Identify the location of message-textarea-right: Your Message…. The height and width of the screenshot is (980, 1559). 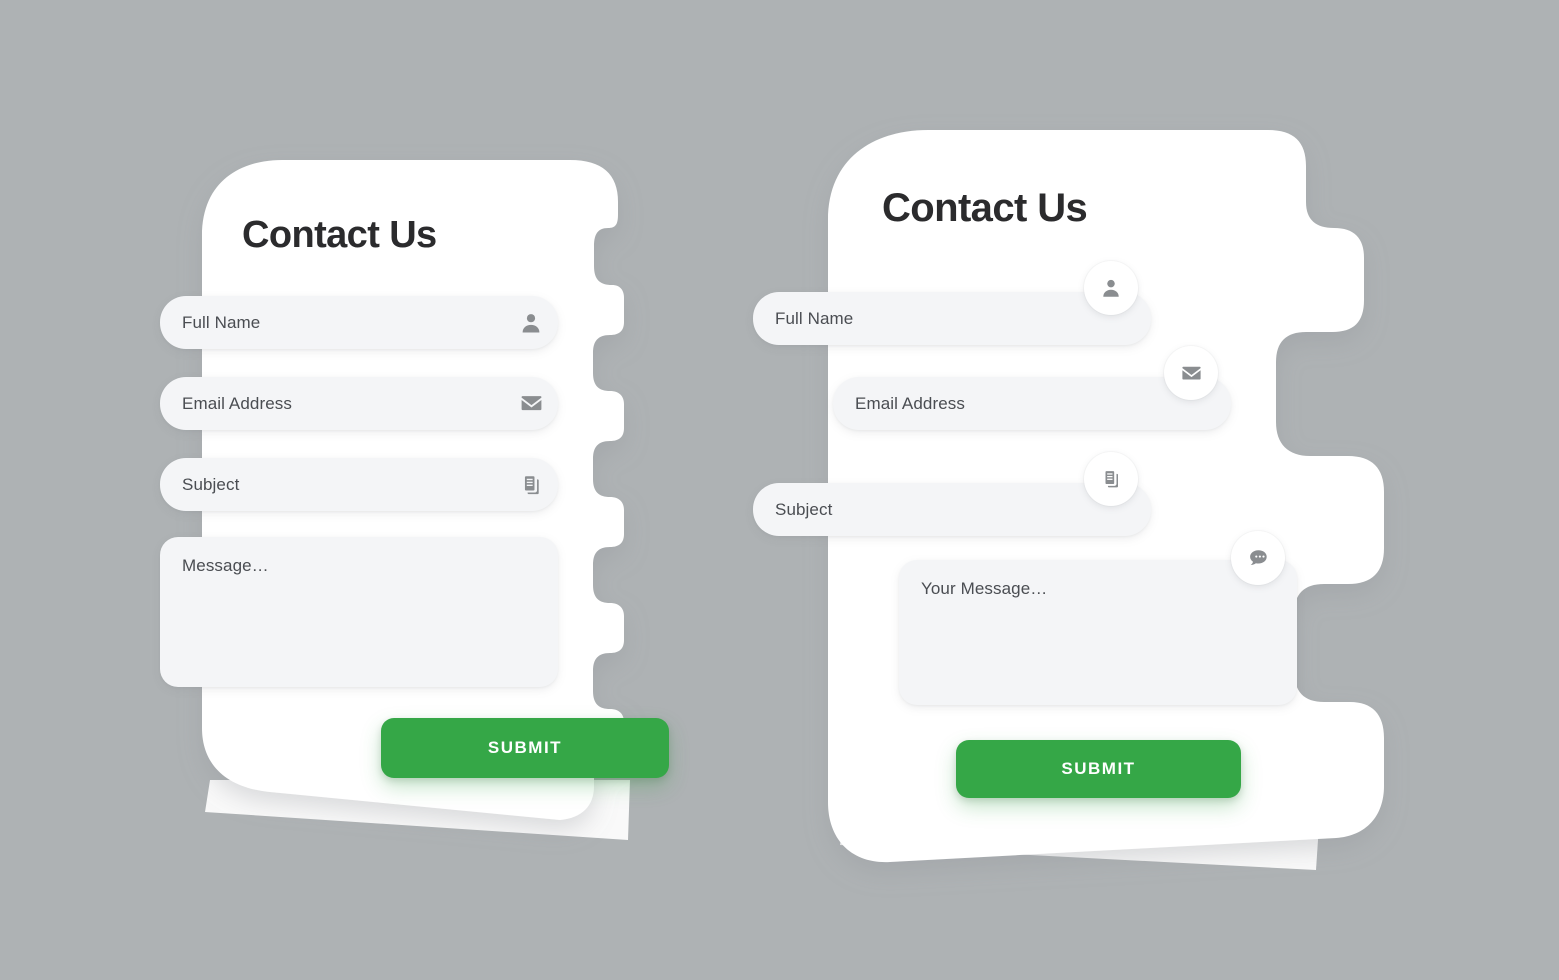
(1098, 632).